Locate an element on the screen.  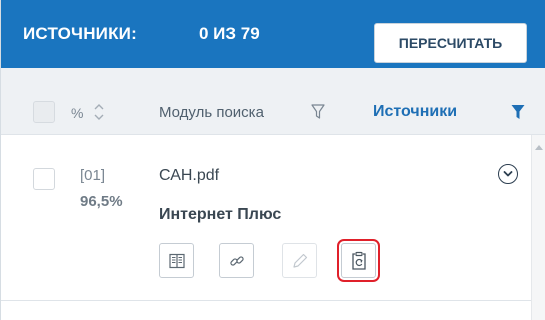
percent-column-label: % is located at coordinates (77, 113).